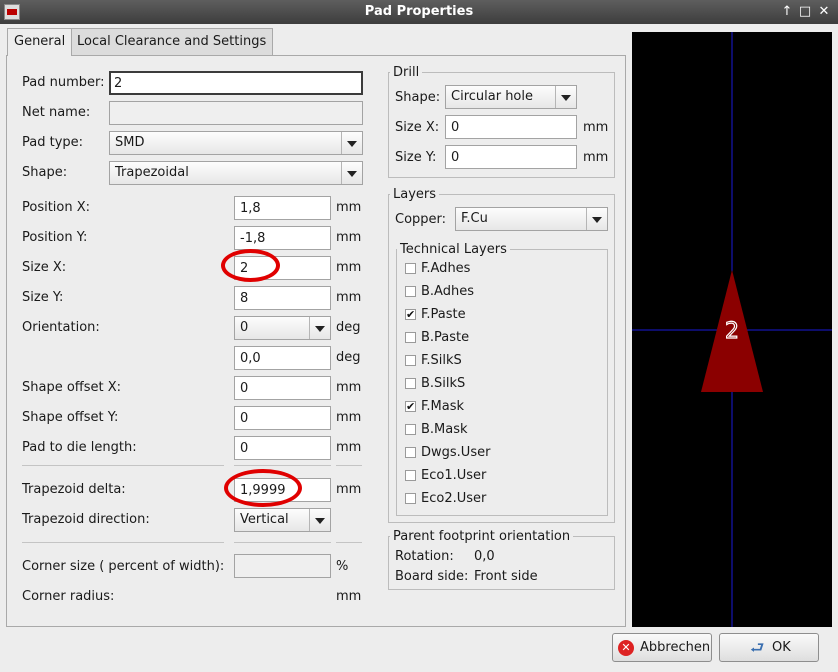 The width and height of the screenshot is (838, 672). Describe the element at coordinates (502, 454) in the screenshot. I see `technical-layer-row: Dwgs.User` at that location.